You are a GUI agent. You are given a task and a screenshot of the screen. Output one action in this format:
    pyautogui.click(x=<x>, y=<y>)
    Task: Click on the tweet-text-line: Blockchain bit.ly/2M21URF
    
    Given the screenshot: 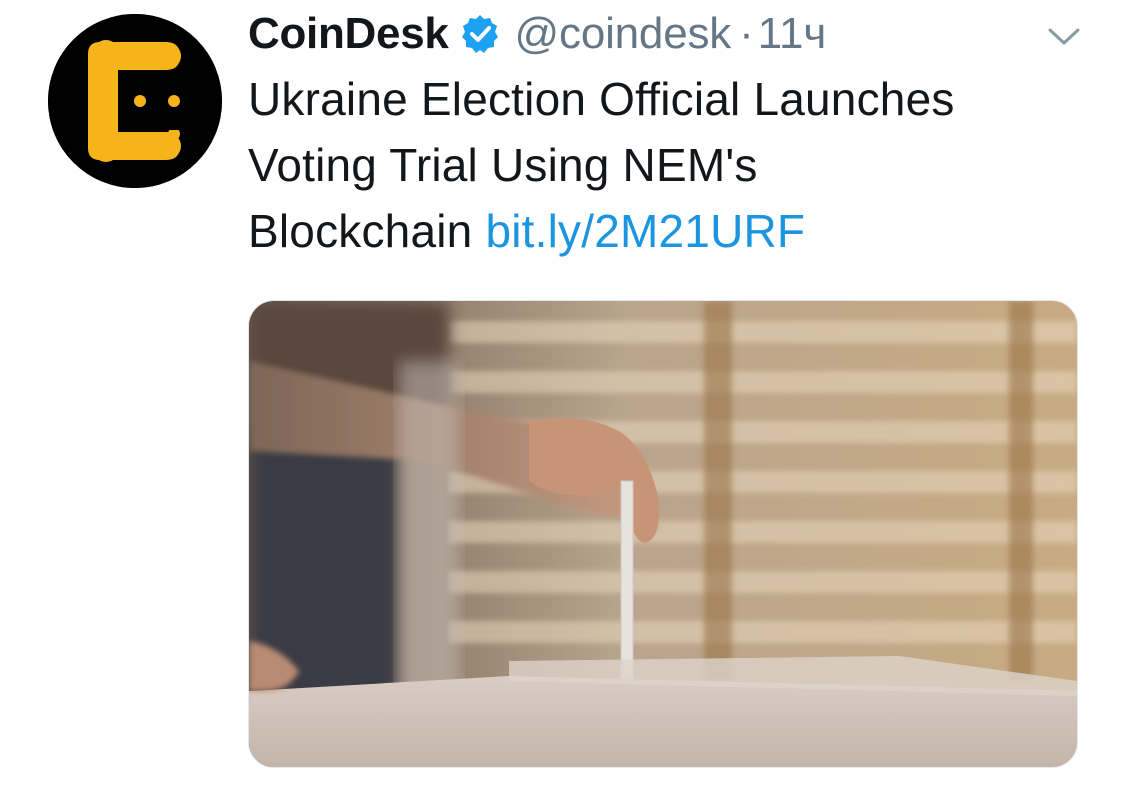 What is the action you would take?
    pyautogui.click(x=668, y=231)
    